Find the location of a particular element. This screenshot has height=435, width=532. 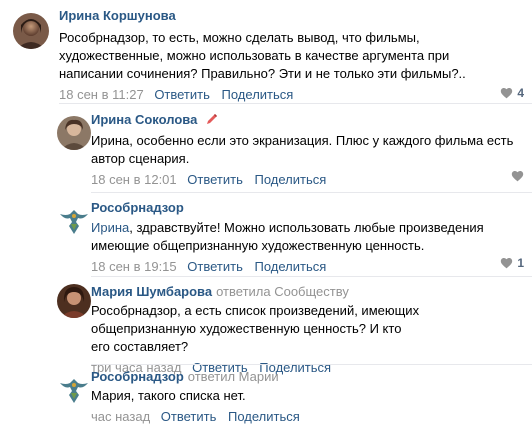

author-link: Ирина Соколова is located at coordinates (144, 119).